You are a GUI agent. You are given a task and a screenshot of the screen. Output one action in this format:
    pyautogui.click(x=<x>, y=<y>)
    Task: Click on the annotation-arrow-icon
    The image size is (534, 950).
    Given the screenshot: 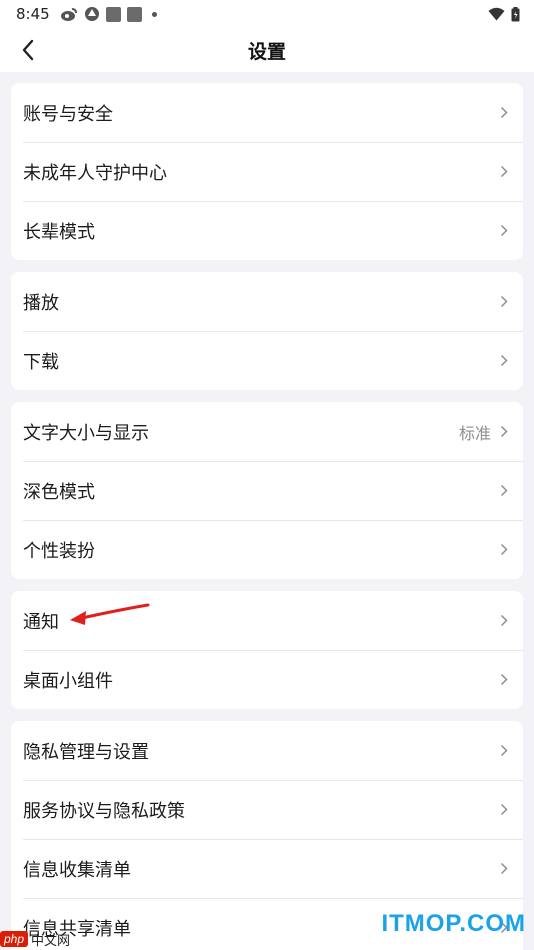 What is the action you would take?
    pyautogui.click(x=110, y=614)
    